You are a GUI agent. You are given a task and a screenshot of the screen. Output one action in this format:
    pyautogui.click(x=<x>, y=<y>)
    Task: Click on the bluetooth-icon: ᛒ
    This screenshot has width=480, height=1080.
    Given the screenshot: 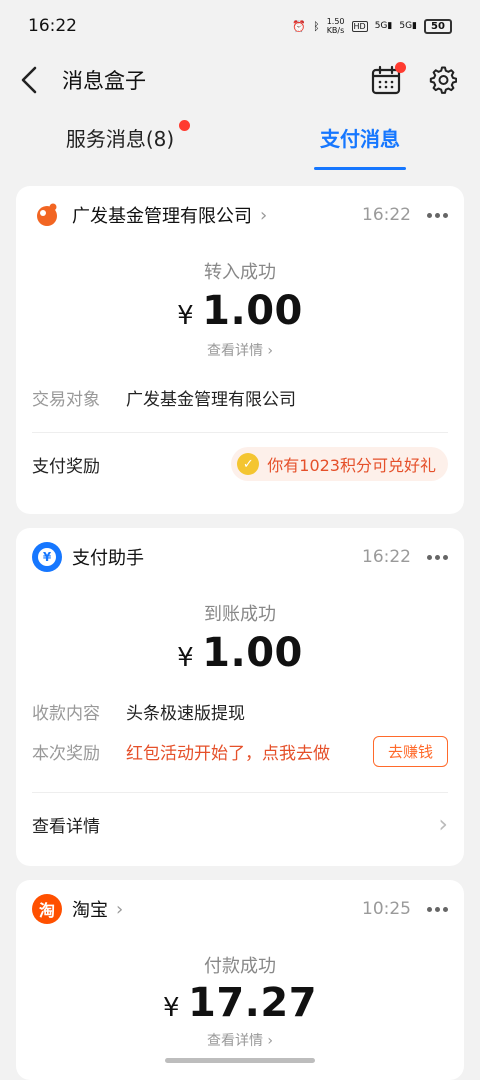 What is the action you would take?
    pyautogui.click(x=316, y=26)
    